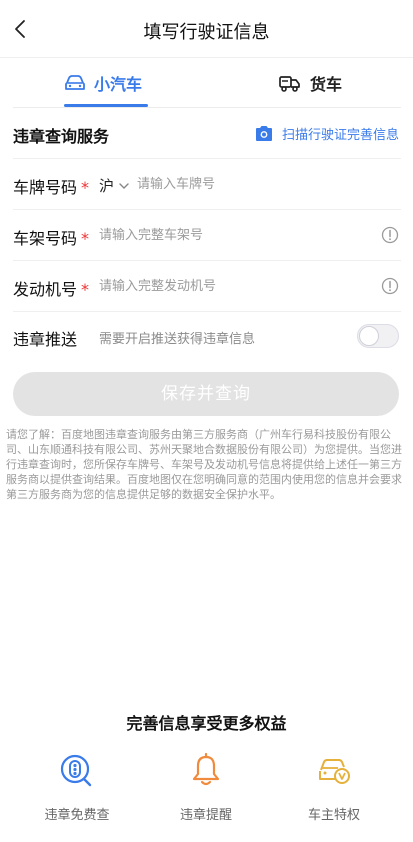 This screenshot has height=842, width=413. What do you see at coordinates (369, 336) in the screenshot?
I see `toggle-knob` at bounding box center [369, 336].